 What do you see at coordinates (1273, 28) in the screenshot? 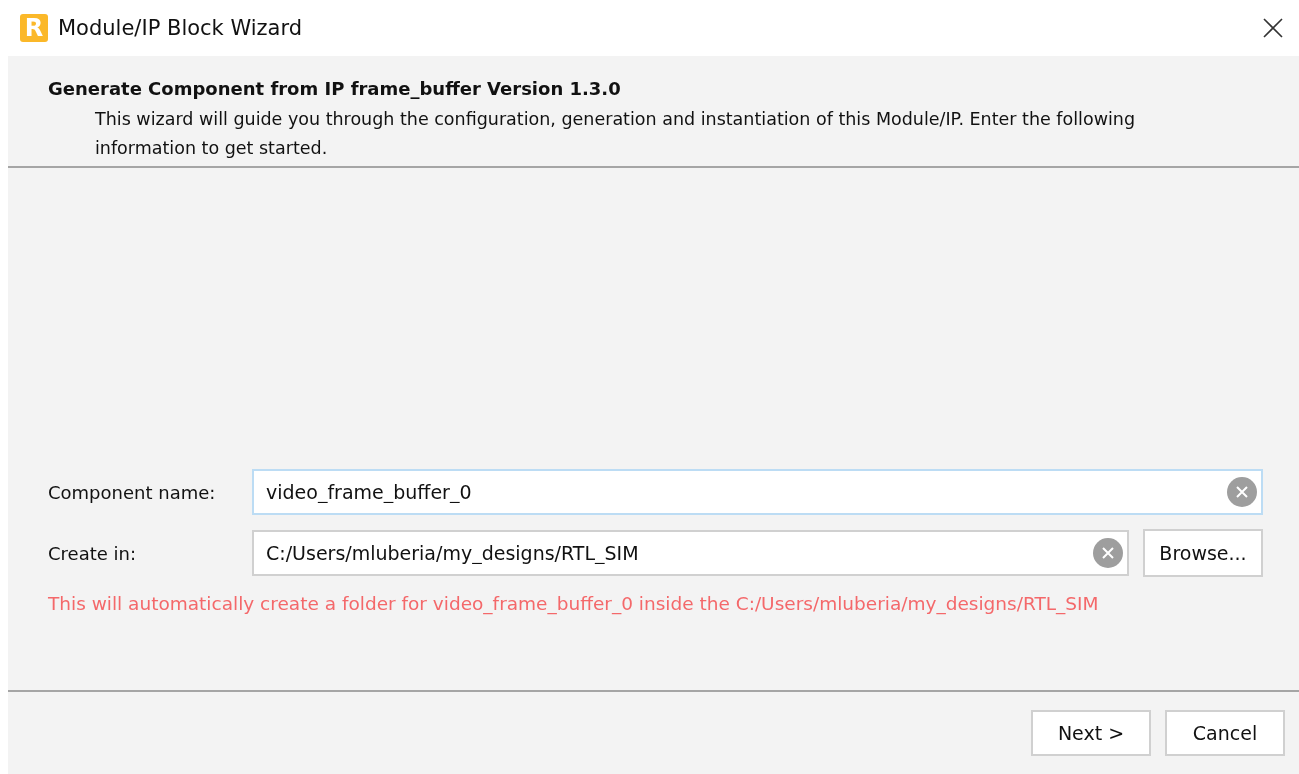
I see `close-icon` at bounding box center [1273, 28].